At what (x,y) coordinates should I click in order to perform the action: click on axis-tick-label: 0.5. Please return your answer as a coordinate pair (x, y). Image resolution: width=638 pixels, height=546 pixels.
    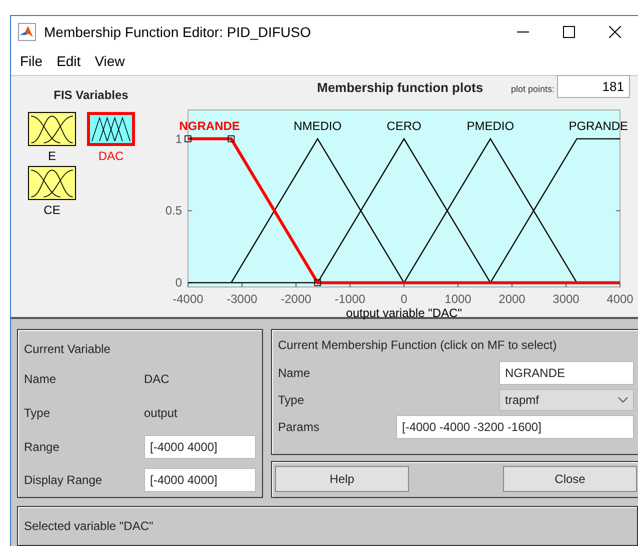
    Looking at the image, I should click on (173, 210).